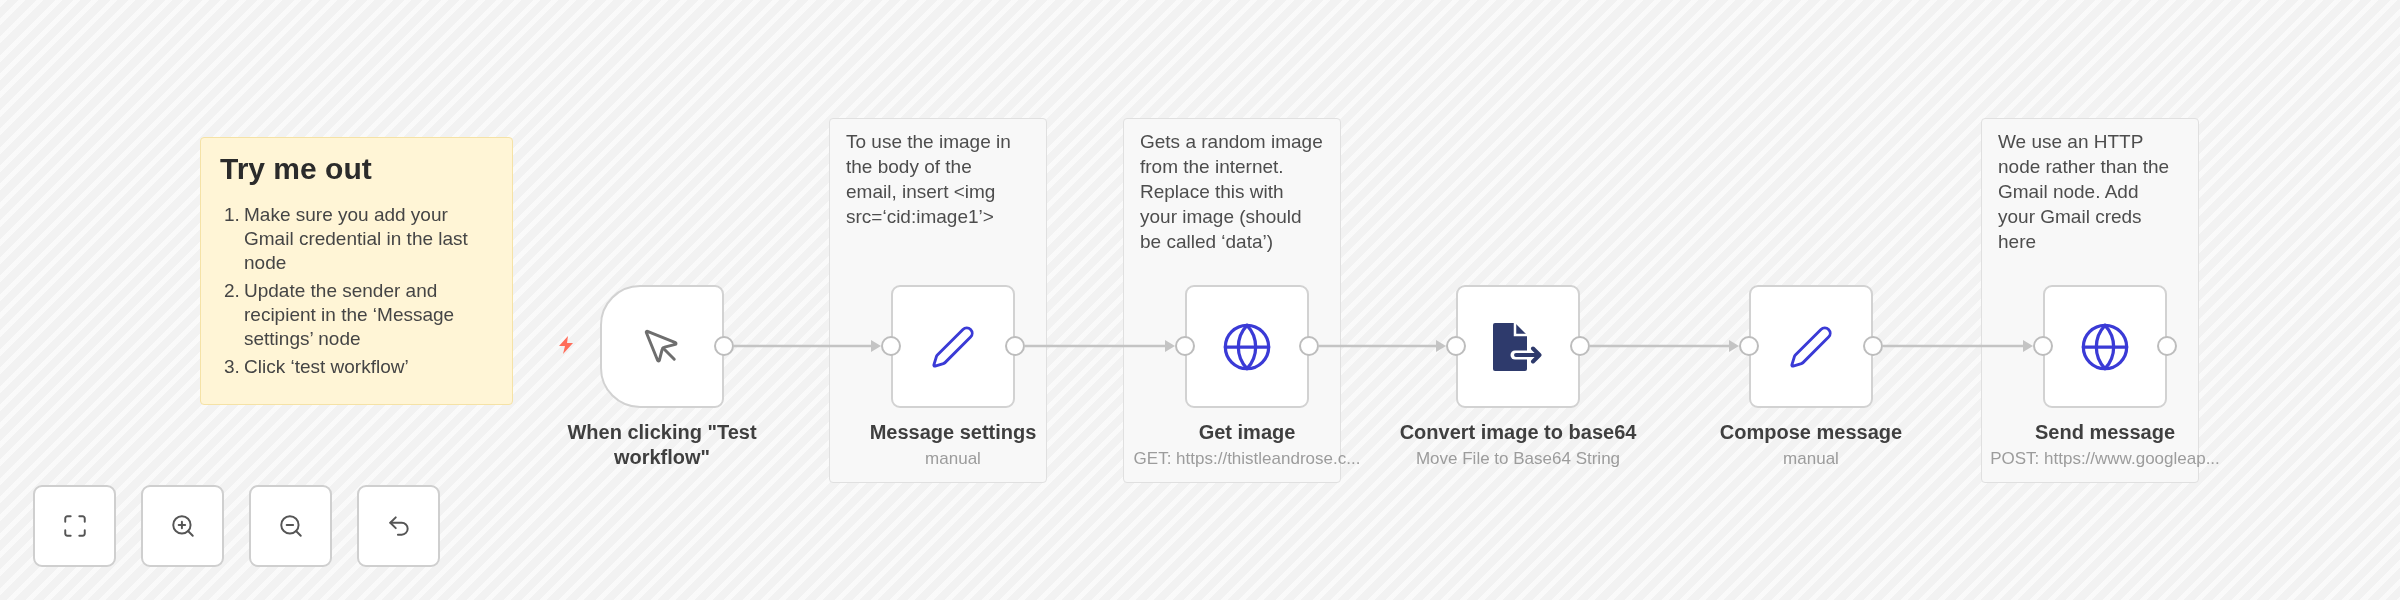  I want to click on step-number: 3., so click(232, 367).